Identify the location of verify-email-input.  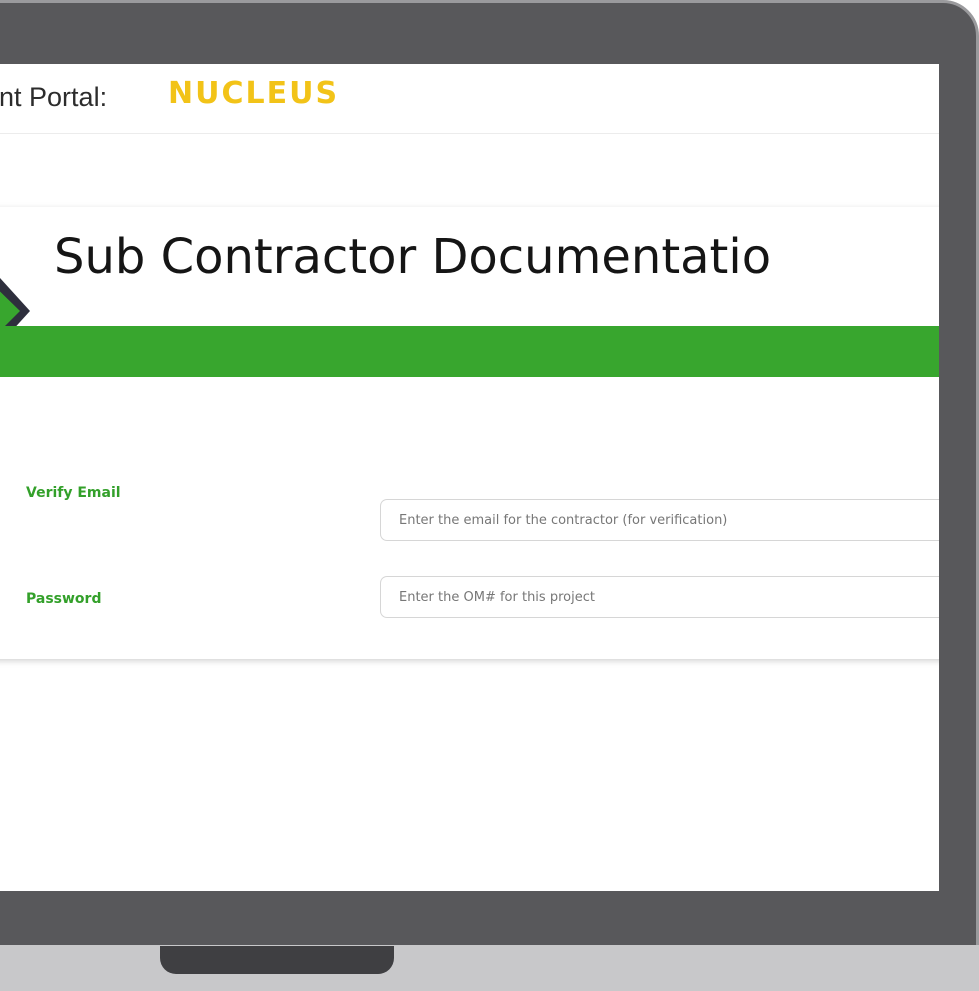
(659, 520).